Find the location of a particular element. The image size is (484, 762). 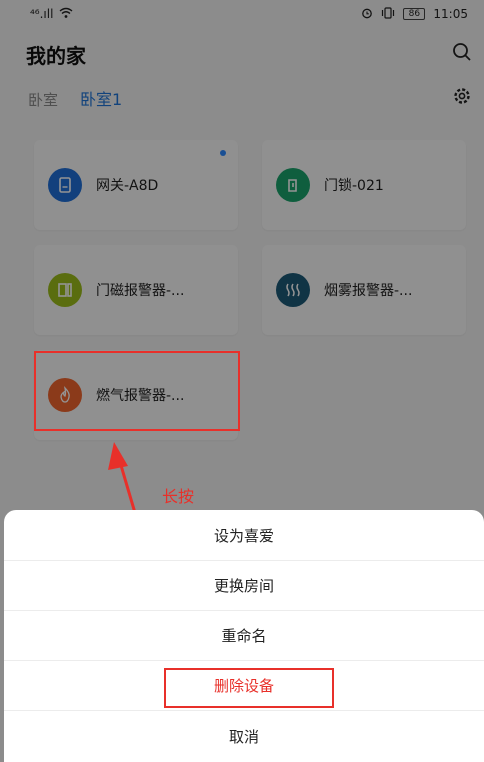

rename-button: 重命名 is located at coordinates (244, 635).